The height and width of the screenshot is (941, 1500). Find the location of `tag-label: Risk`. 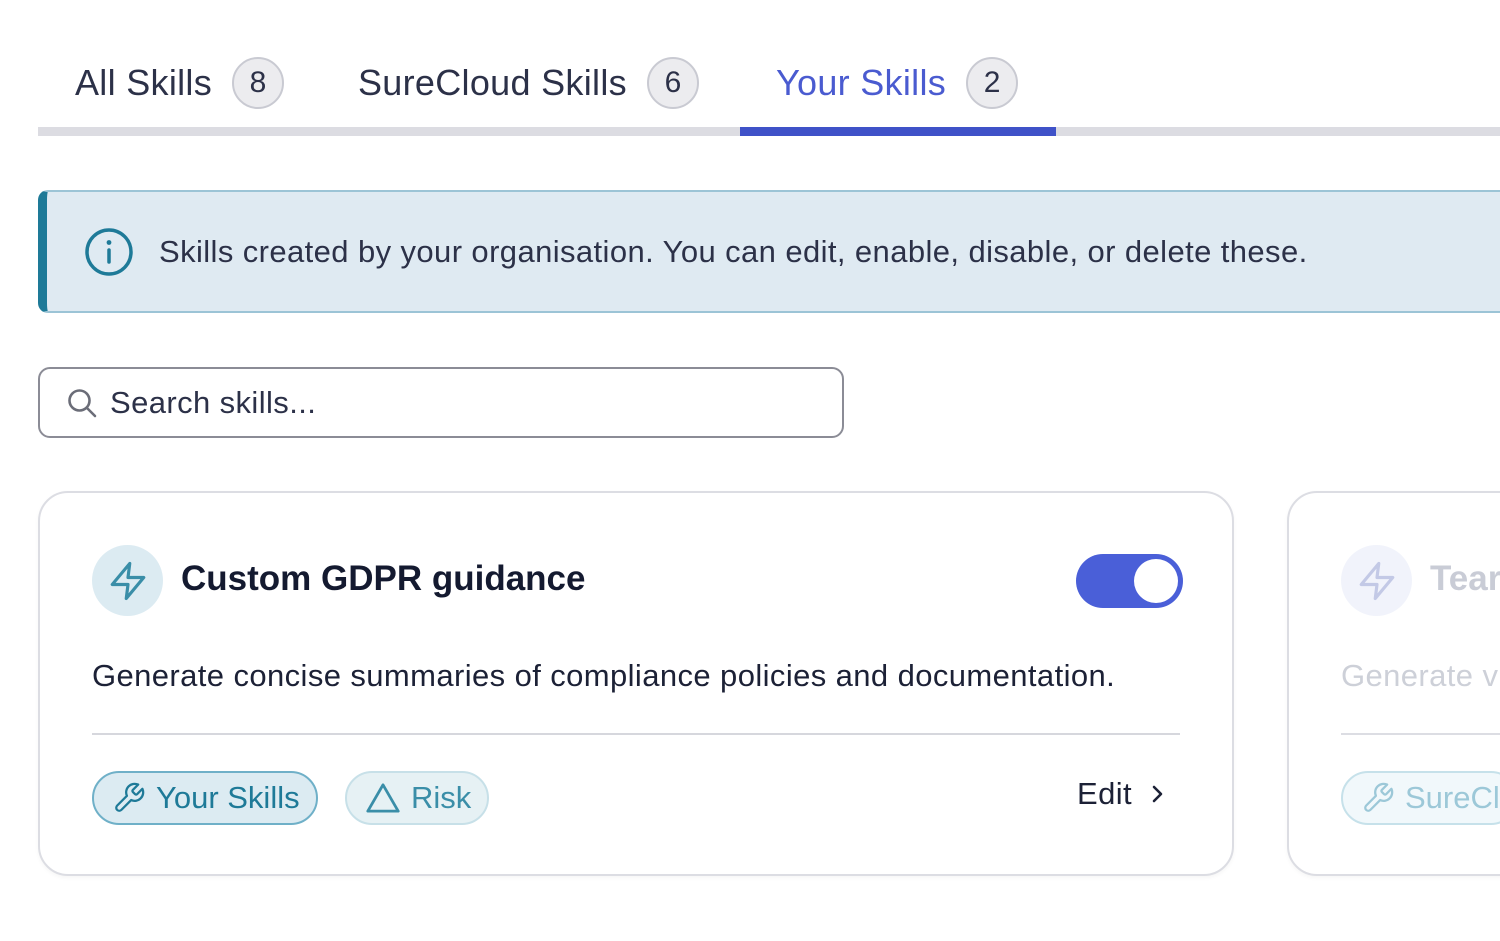

tag-label: Risk is located at coordinates (441, 797).